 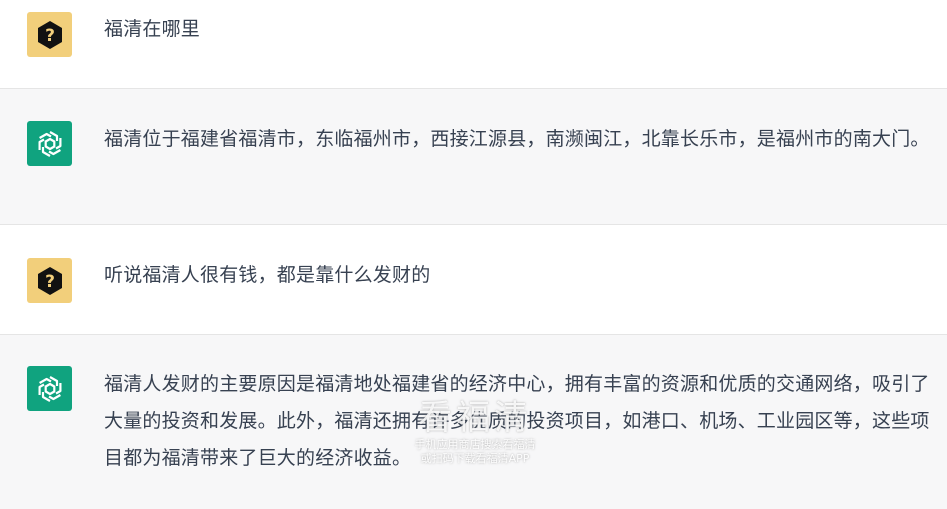 What do you see at coordinates (152, 29) in the screenshot?
I see `user-message-text: 福清在哪里` at bounding box center [152, 29].